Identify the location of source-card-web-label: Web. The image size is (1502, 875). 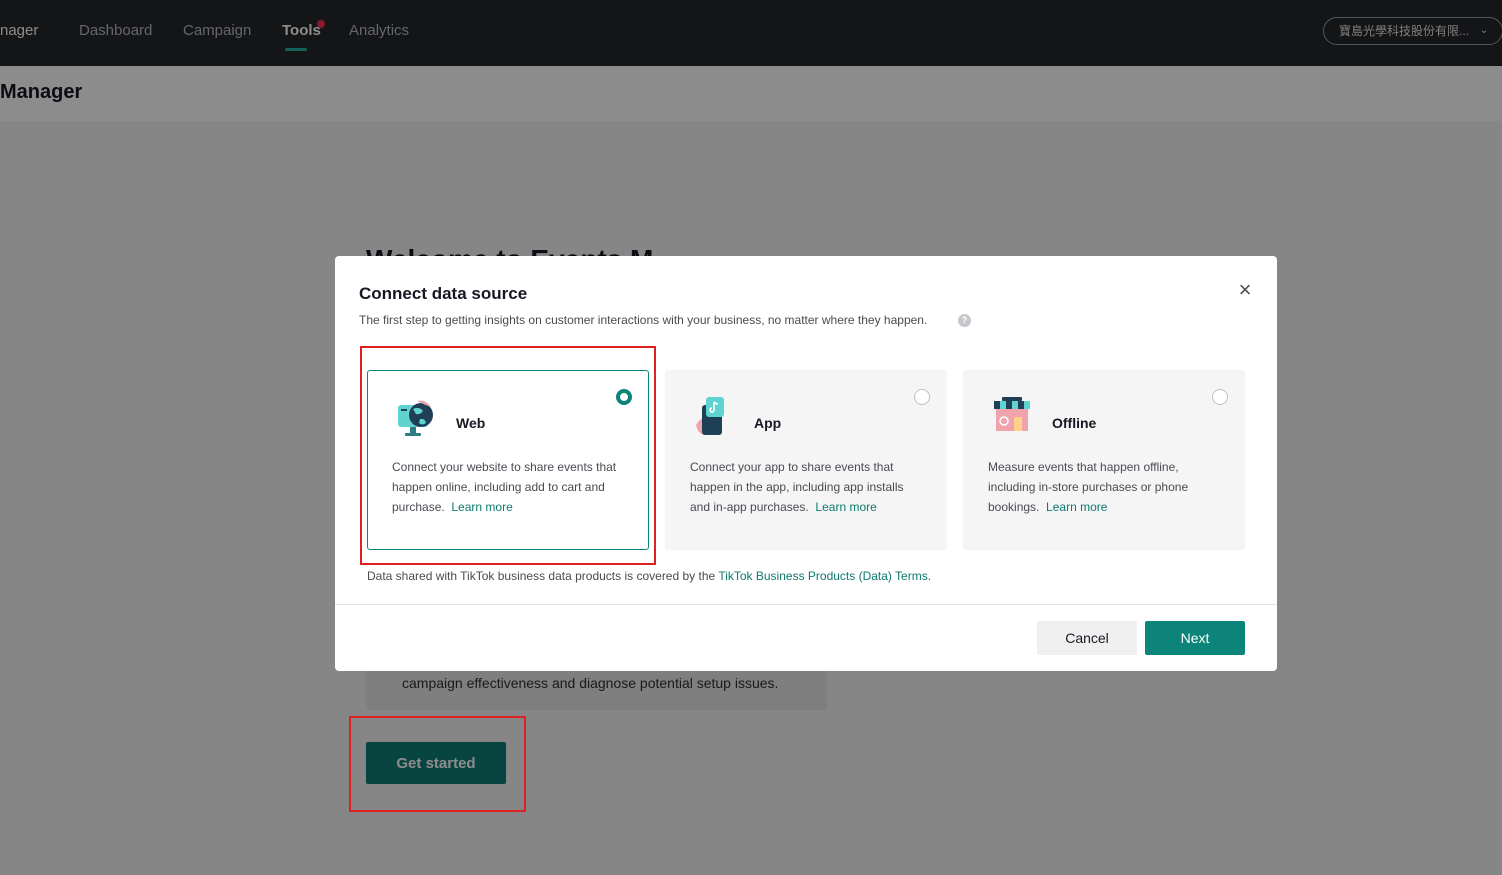
(471, 423).